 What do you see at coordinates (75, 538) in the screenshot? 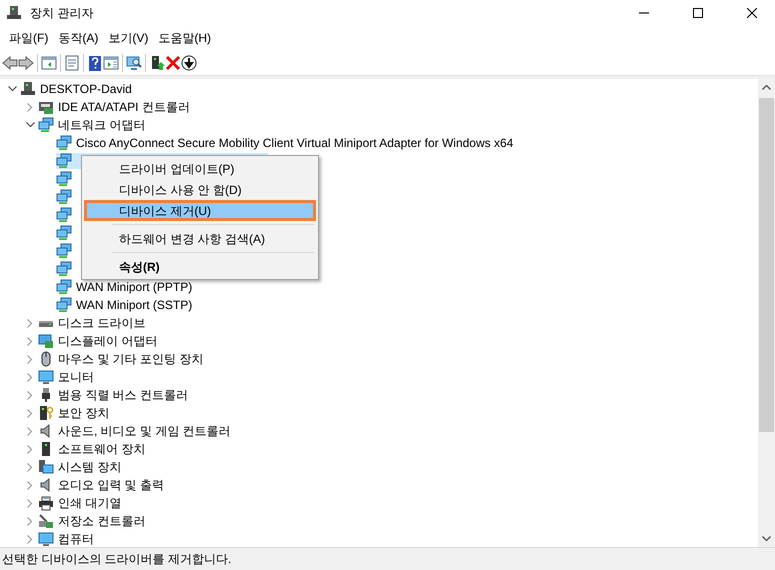
I see `tree-label: 컴퓨터` at bounding box center [75, 538].